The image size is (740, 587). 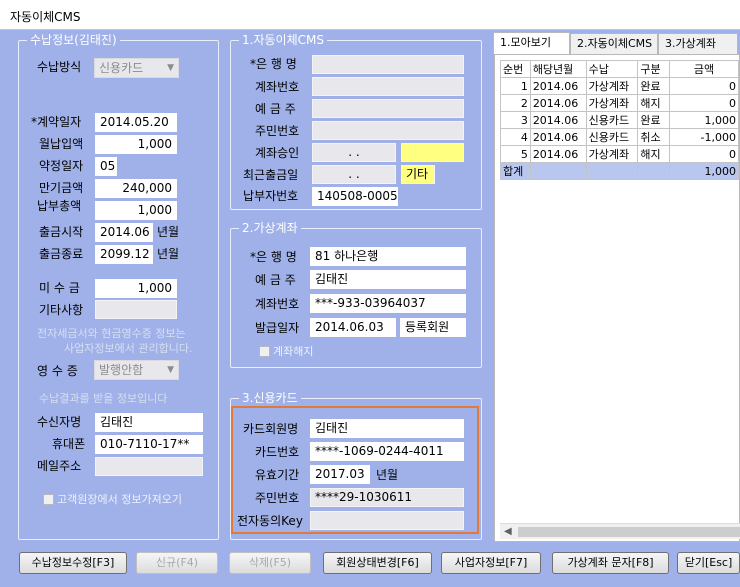 I want to click on maturity-amount-field: 240,000, so click(x=136, y=188).